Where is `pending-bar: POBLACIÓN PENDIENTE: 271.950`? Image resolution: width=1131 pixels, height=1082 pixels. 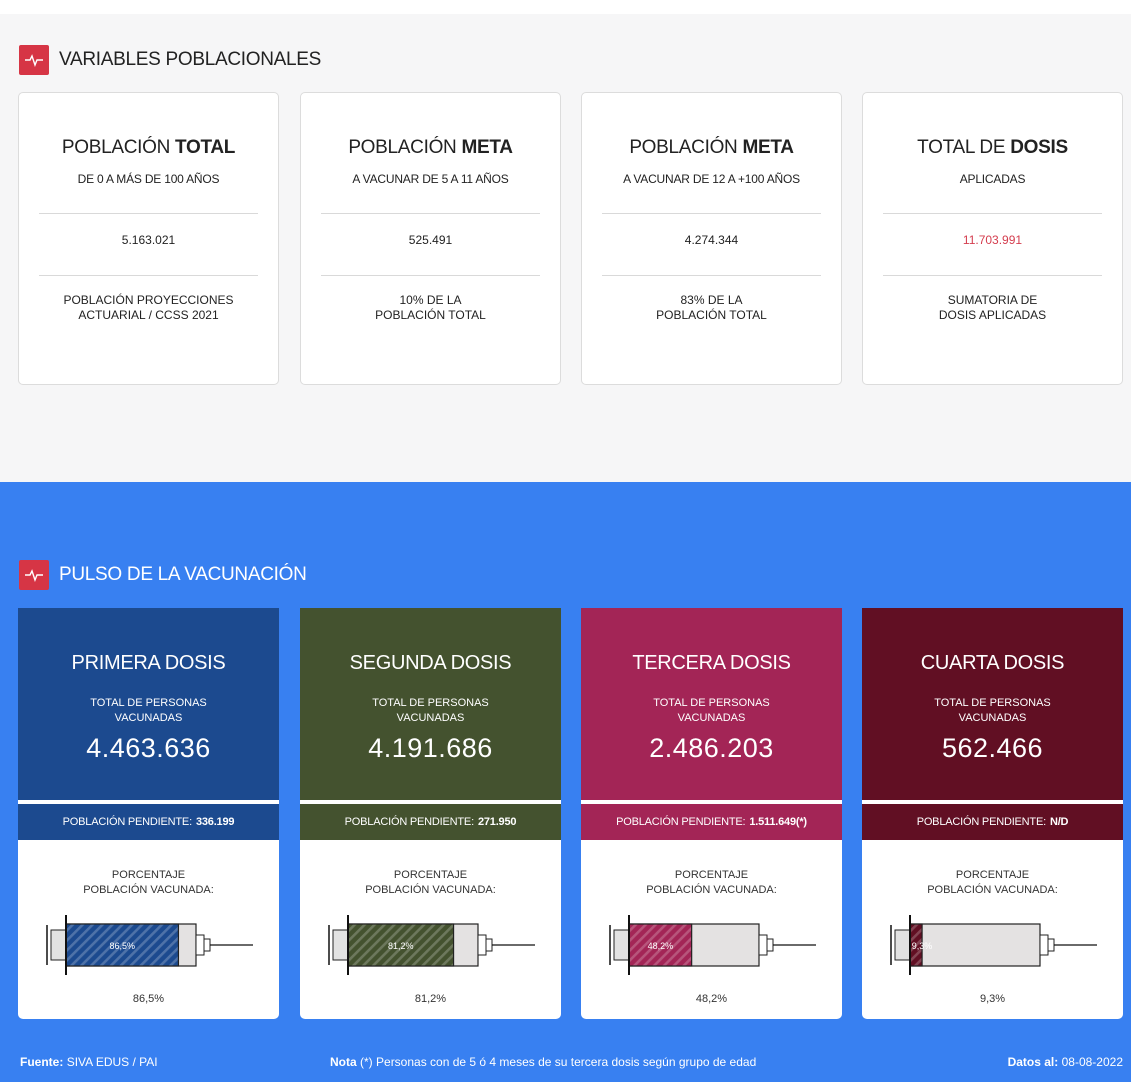 pending-bar: POBLACIÓN PENDIENTE: 271.950 is located at coordinates (430, 822).